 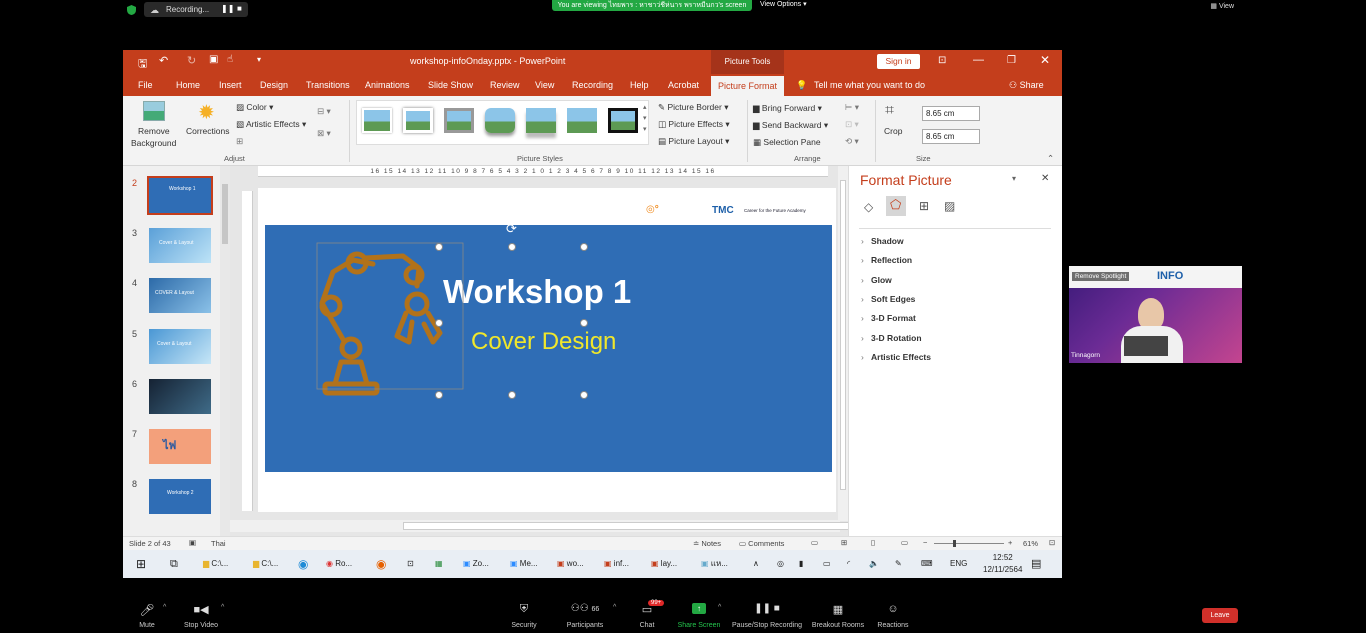 I want to click on slide-title: Workshop 1, so click(x=537, y=292).